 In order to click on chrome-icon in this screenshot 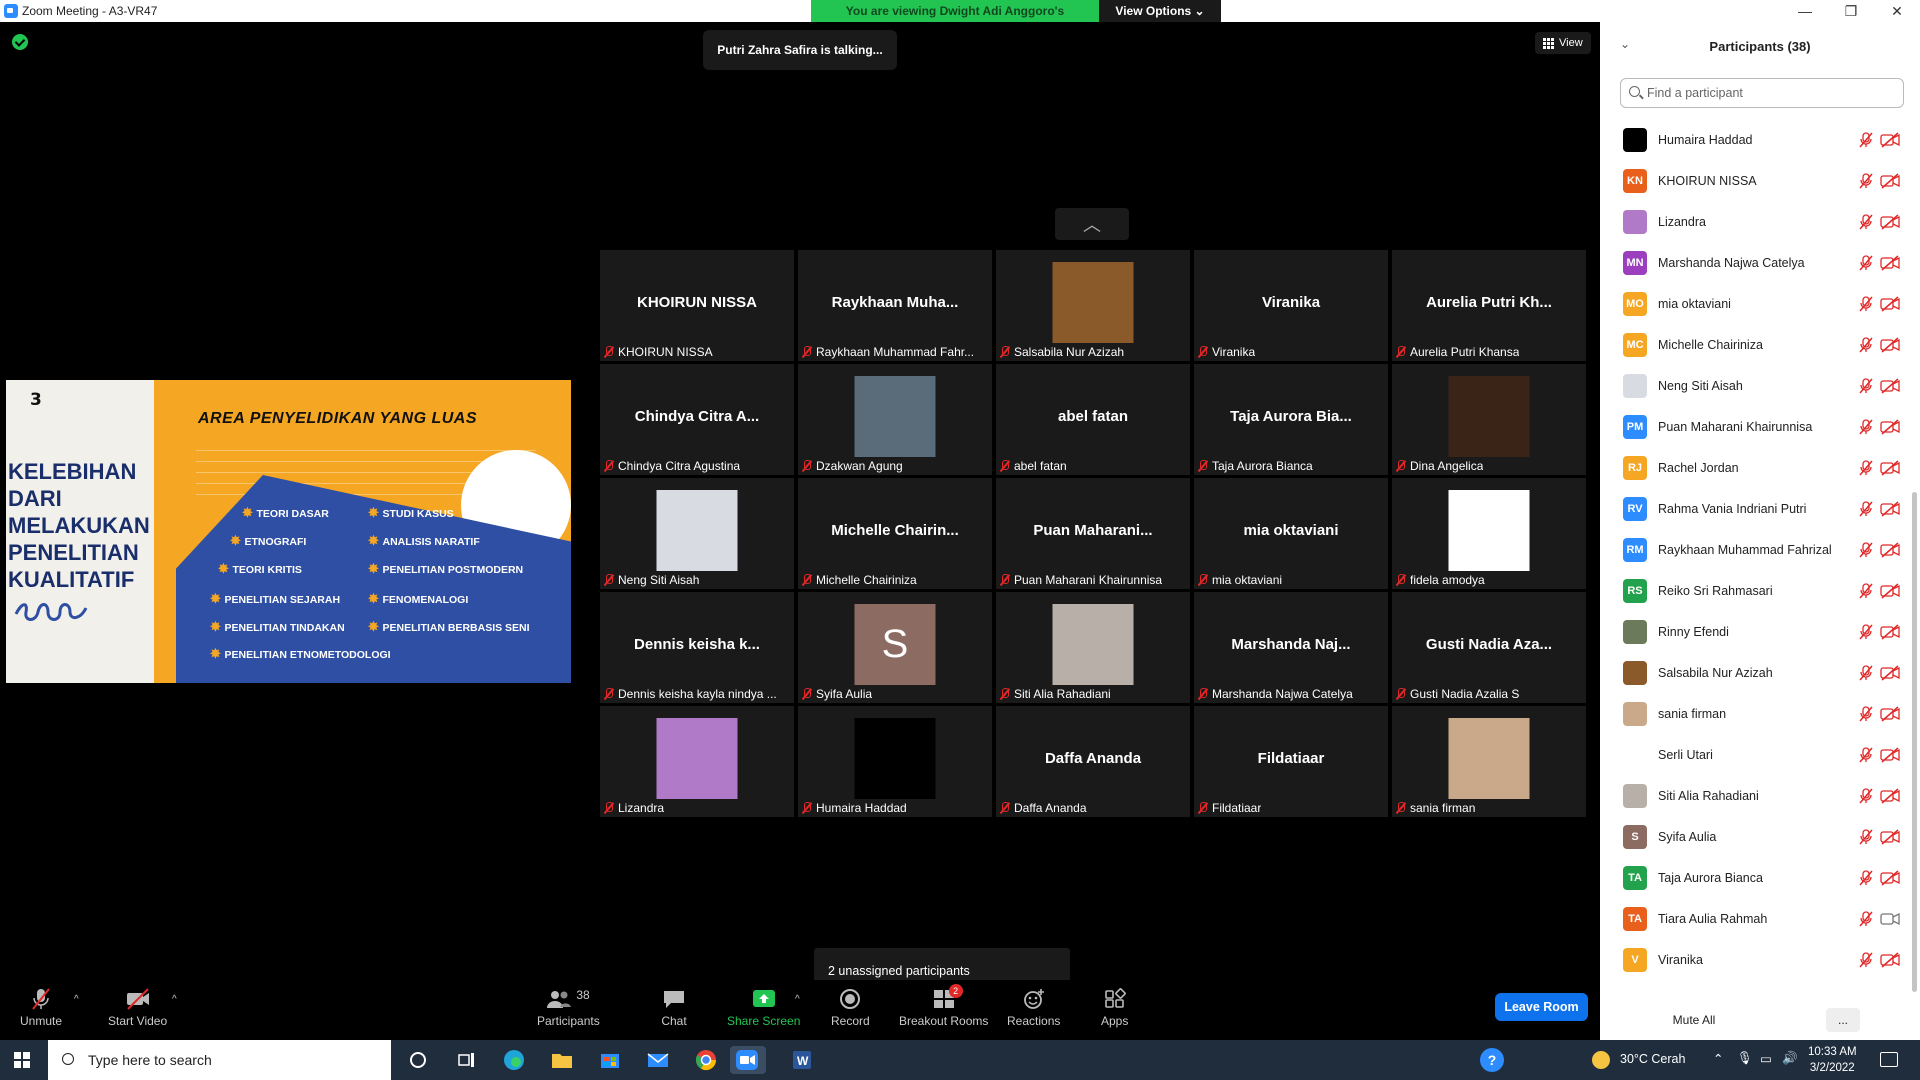, I will do `click(706, 1060)`.